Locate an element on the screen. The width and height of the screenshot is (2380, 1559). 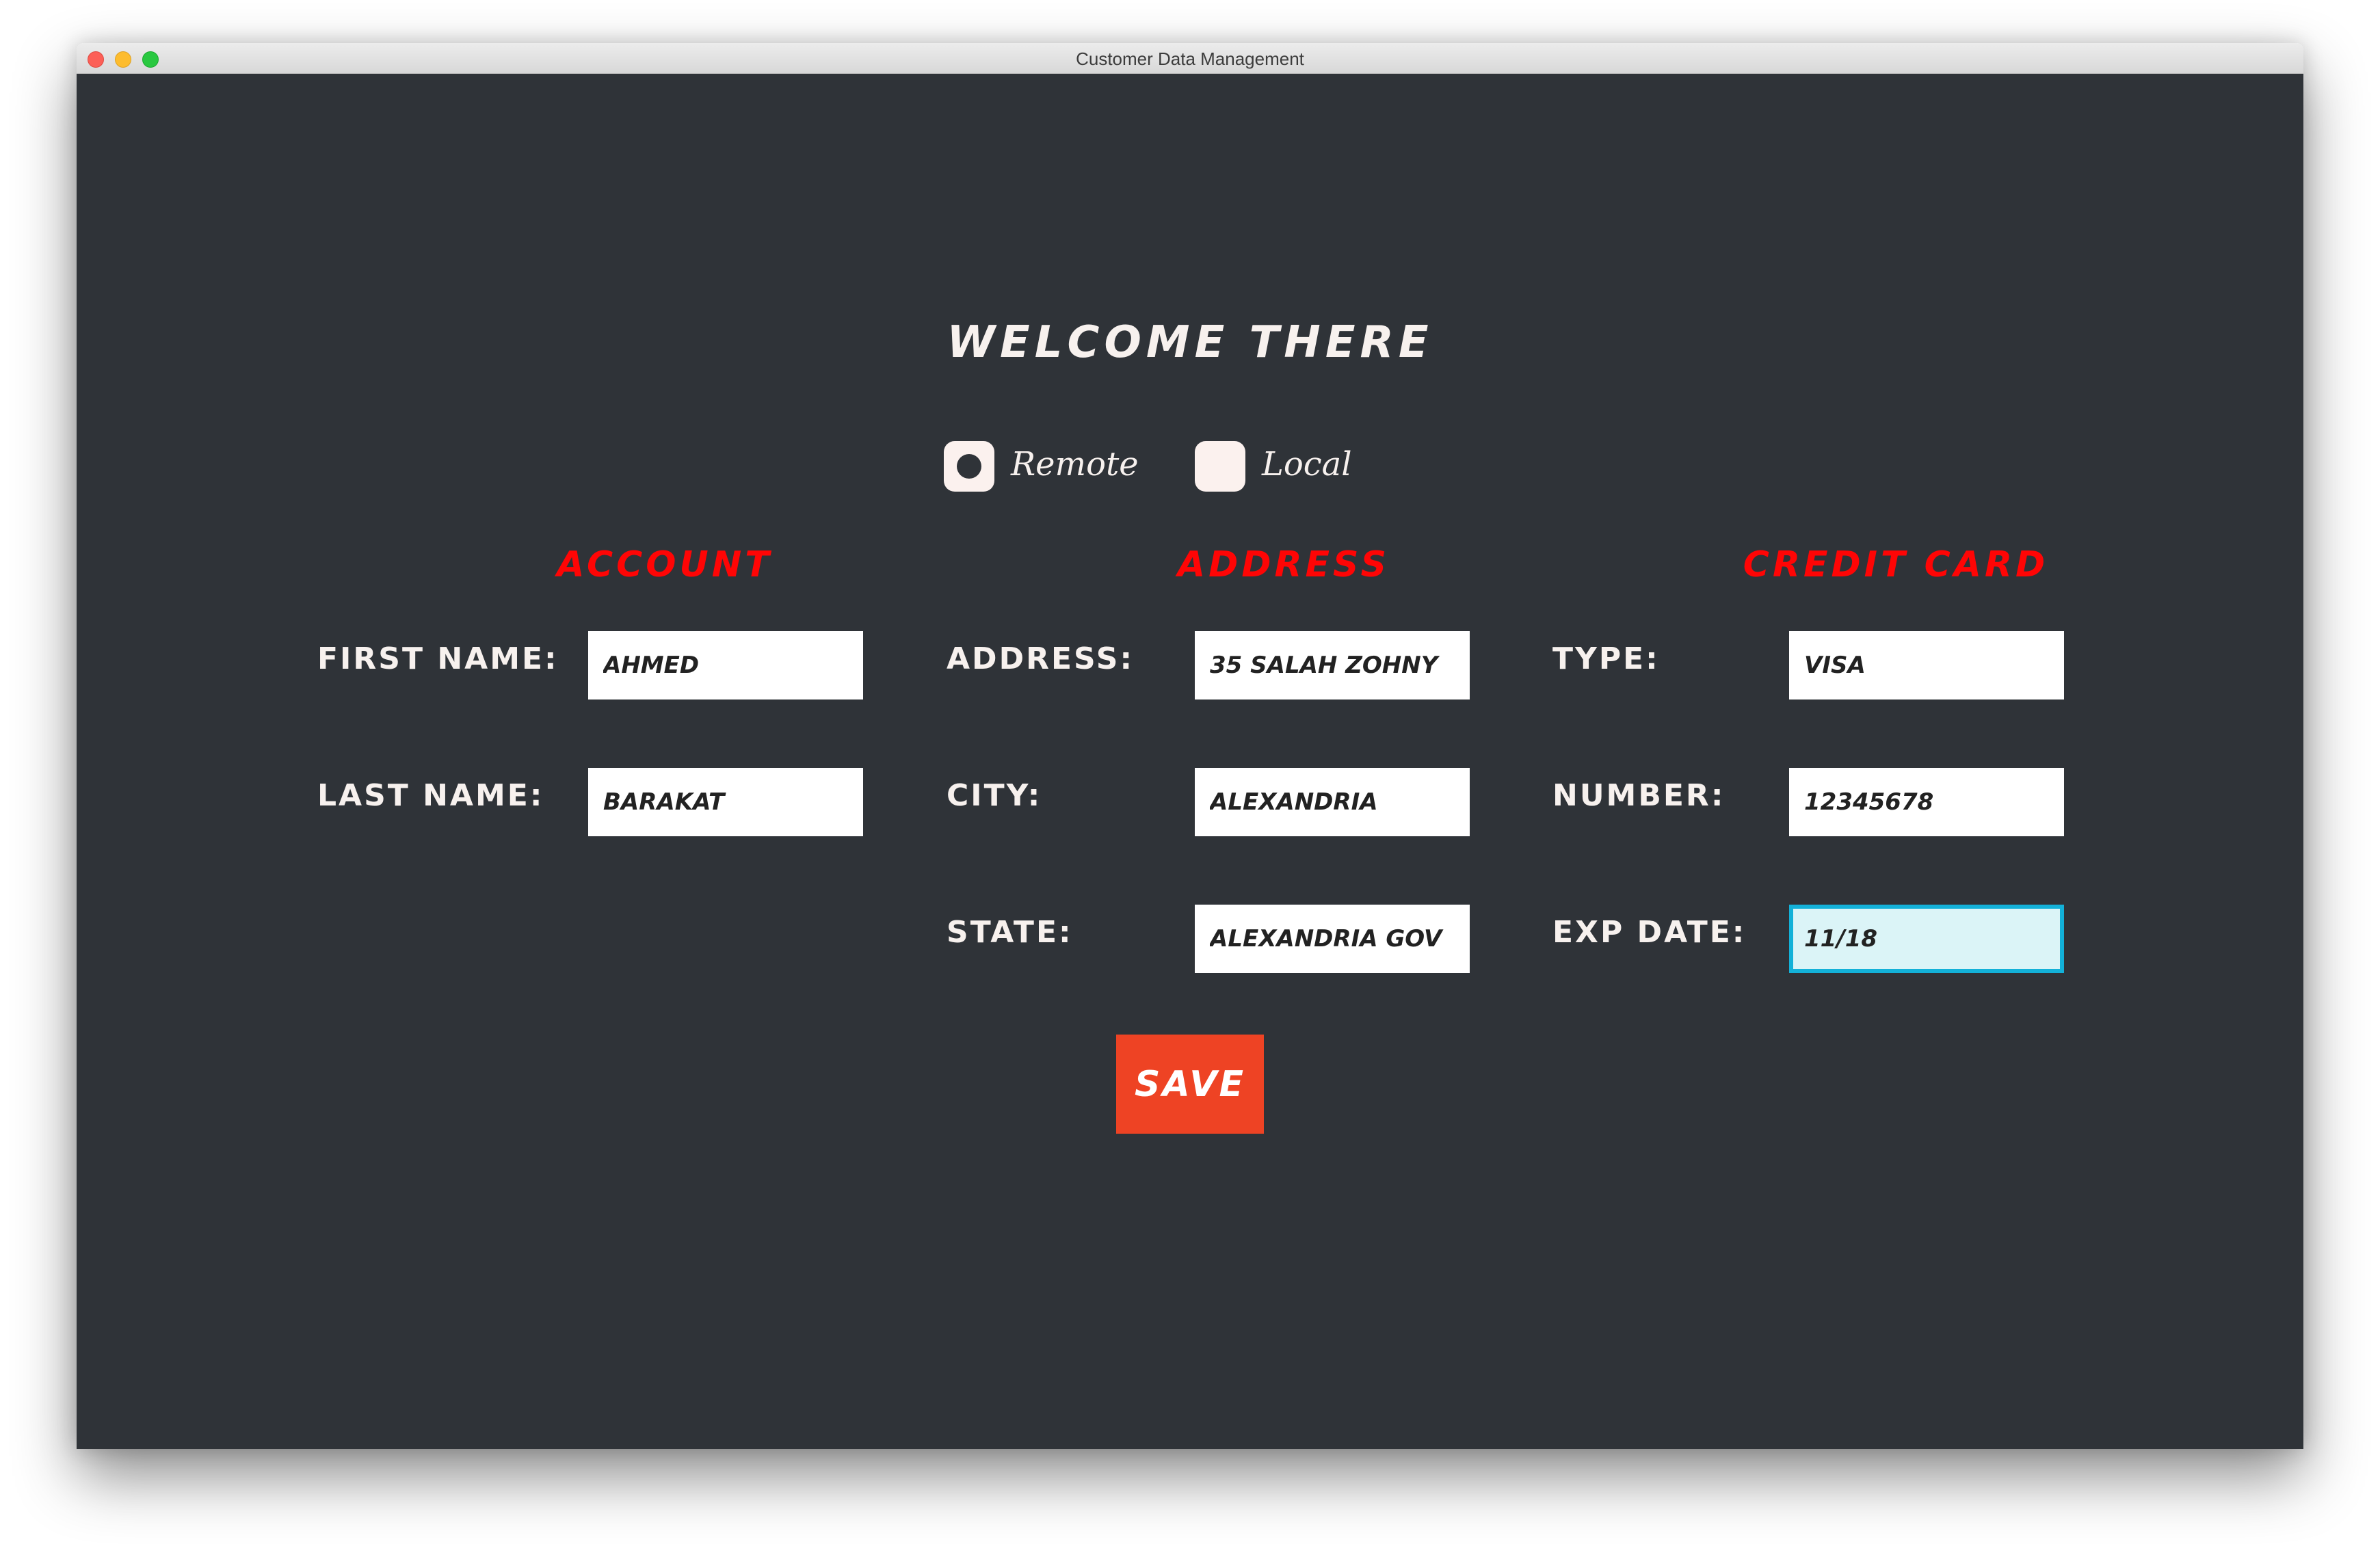
card-type-label: TYPE: is located at coordinates (1606, 658).